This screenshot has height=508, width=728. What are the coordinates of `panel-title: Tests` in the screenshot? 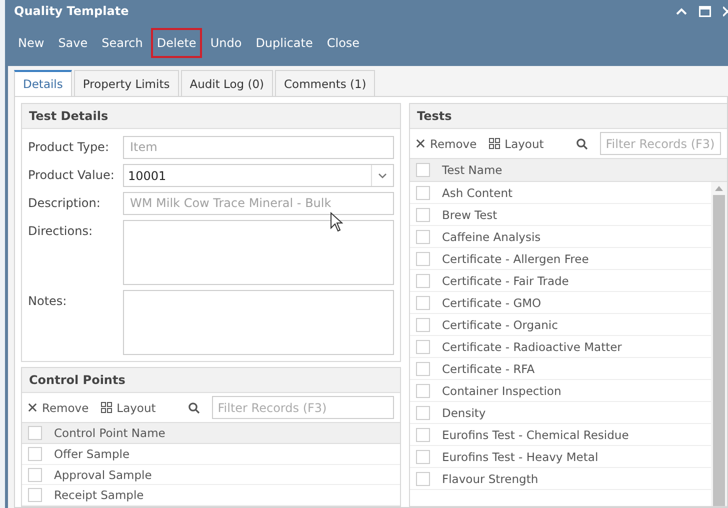 It's located at (568, 116).